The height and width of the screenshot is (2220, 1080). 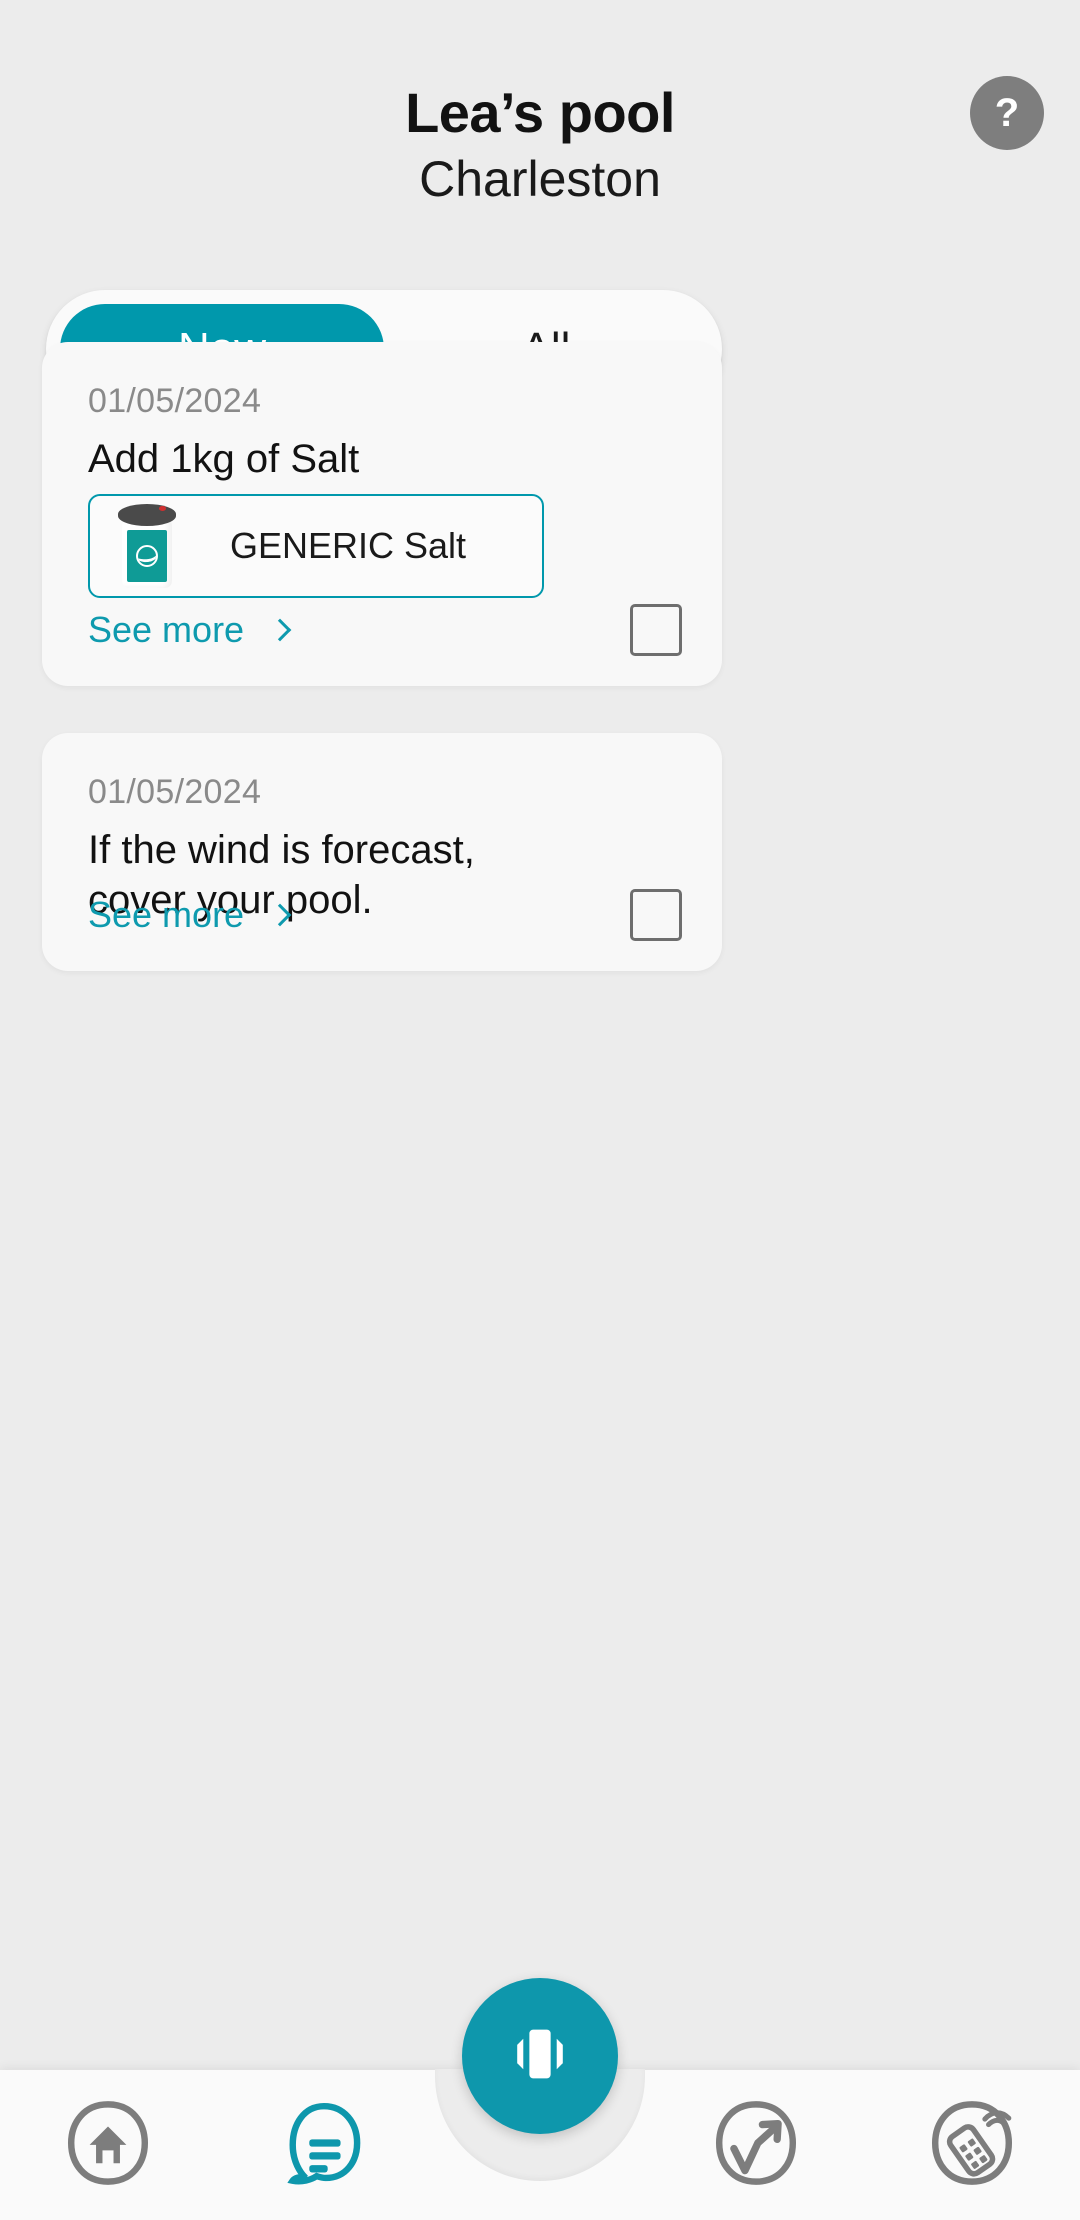 I want to click on chat-bubble-icon, so click(x=324, y=2145).